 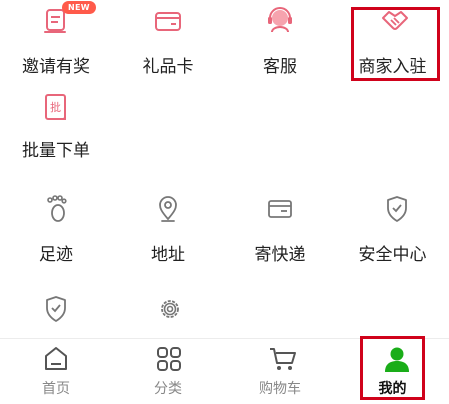 What do you see at coordinates (392, 255) in the screenshot?
I see `security-center-label: 安全中心` at bounding box center [392, 255].